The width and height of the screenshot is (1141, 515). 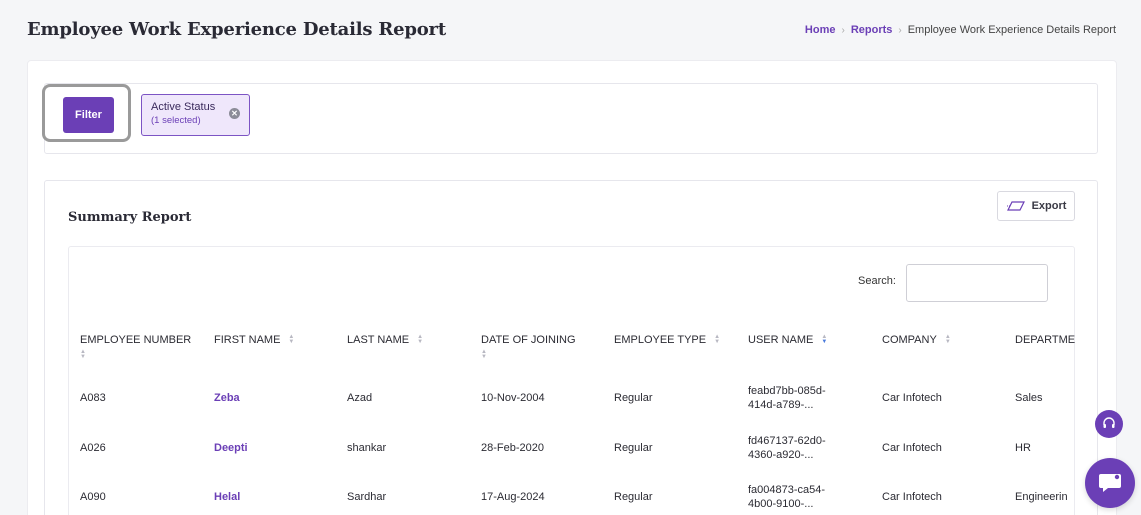 I want to click on export-button: Export, so click(x=1036, y=206).